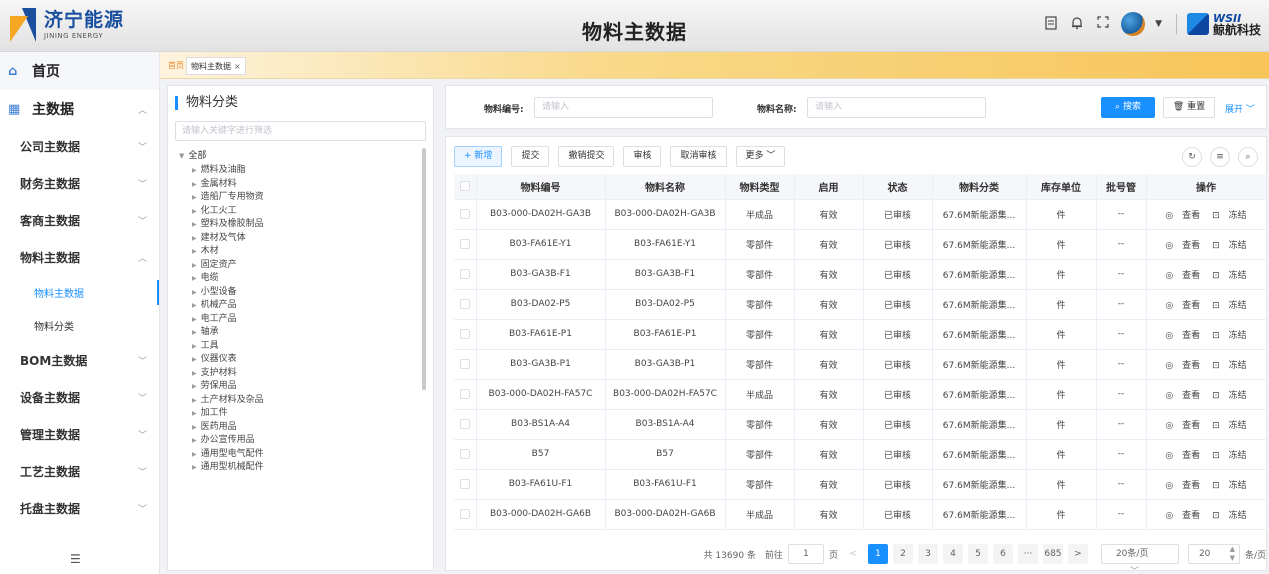 The image size is (1269, 574). Describe the element at coordinates (896, 107) in the screenshot. I see `material-name-input: 请输入` at that location.